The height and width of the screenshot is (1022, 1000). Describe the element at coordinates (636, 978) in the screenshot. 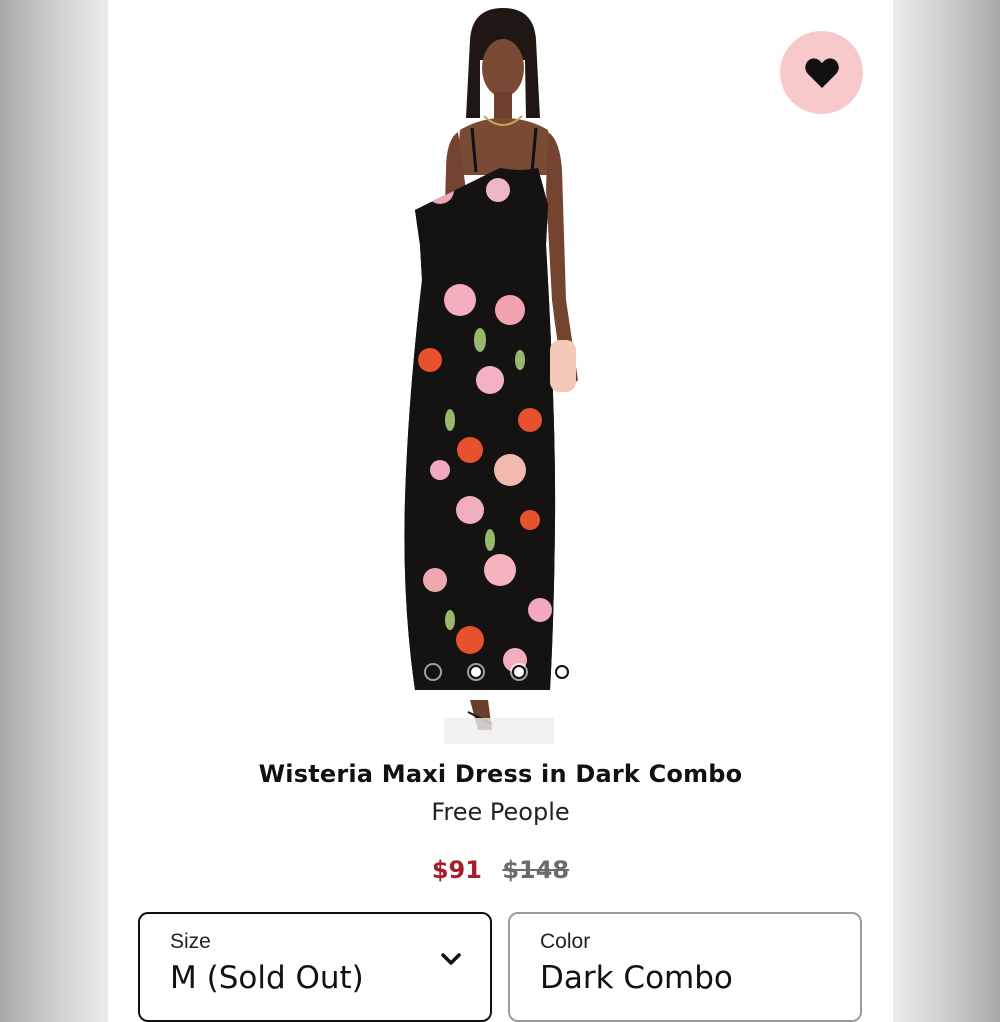

I see `color-select-value: Dark Combo` at that location.